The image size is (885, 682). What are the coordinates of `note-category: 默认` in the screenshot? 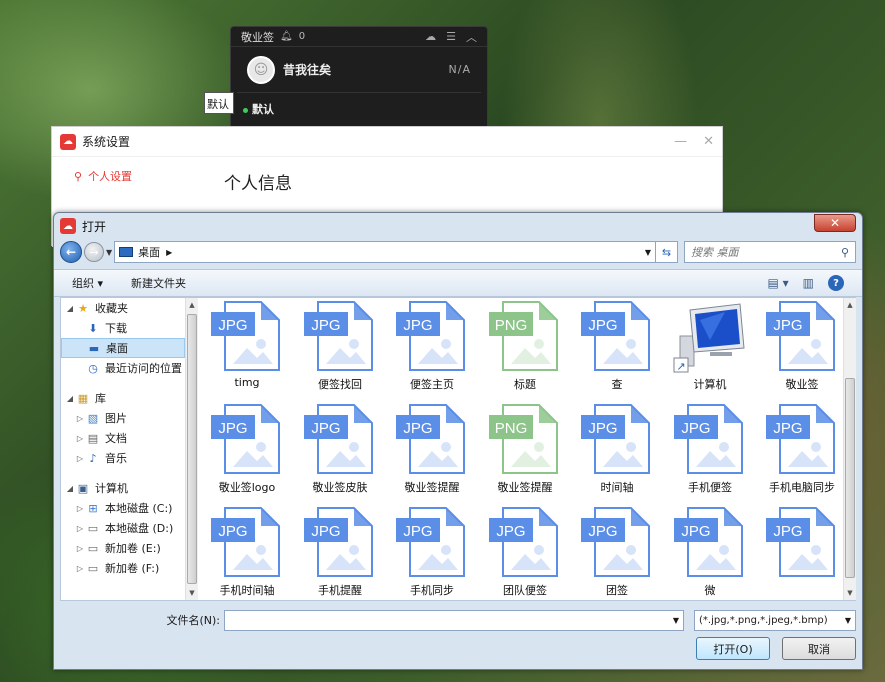 It's located at (359, 109).